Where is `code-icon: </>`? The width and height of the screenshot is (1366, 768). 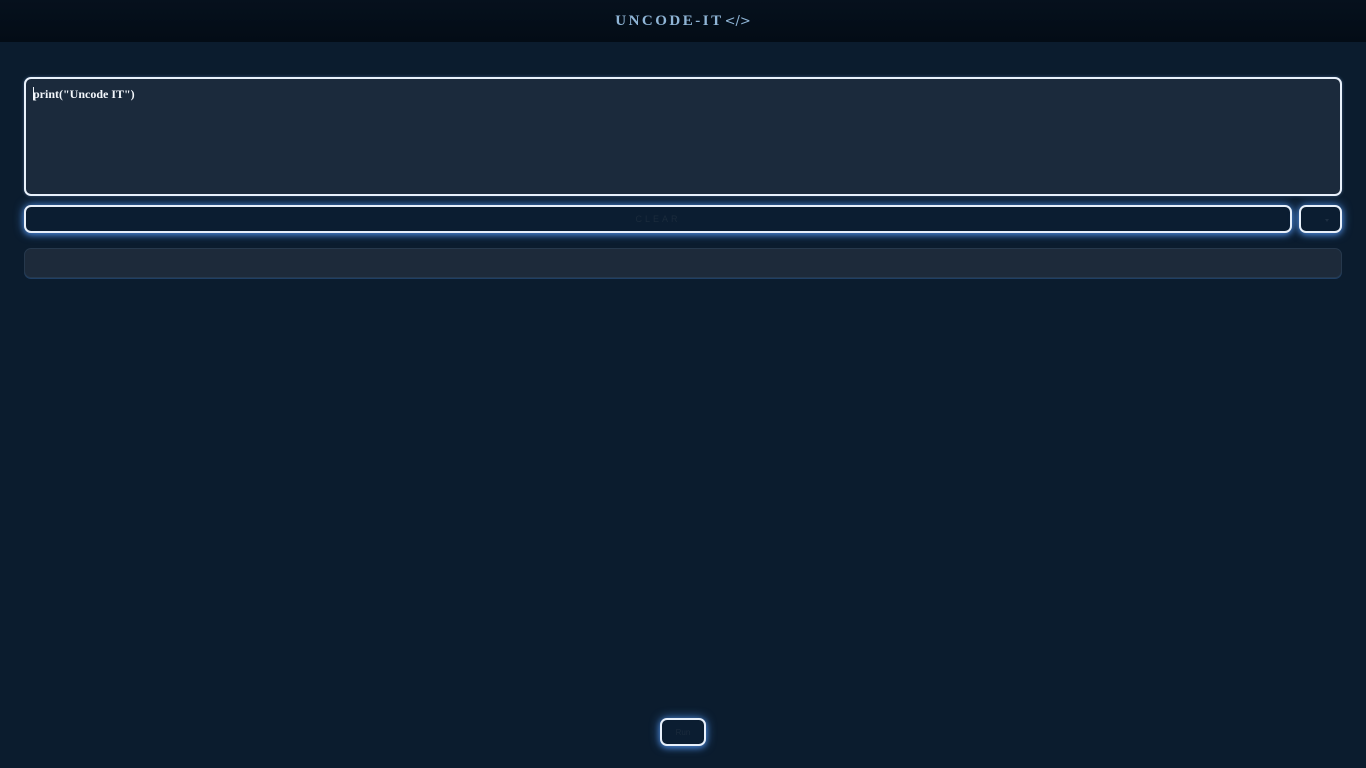
code-icon: </> is located at coordinates (737, 21).